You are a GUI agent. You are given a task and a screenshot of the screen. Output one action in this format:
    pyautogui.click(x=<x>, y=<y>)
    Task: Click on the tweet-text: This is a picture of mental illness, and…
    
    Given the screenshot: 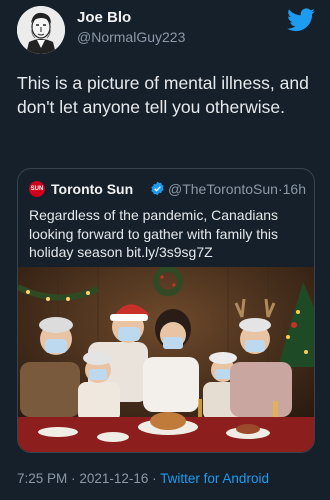 What is the action you would take?
    pyautogui.click(x=163, y=95)
    